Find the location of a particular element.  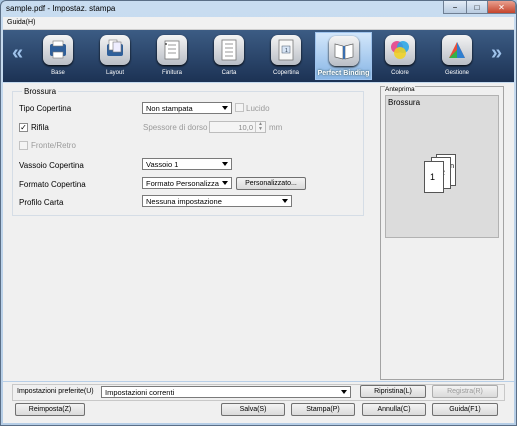

tab-label: Perfect Binding is located at coordinates (343, 73).